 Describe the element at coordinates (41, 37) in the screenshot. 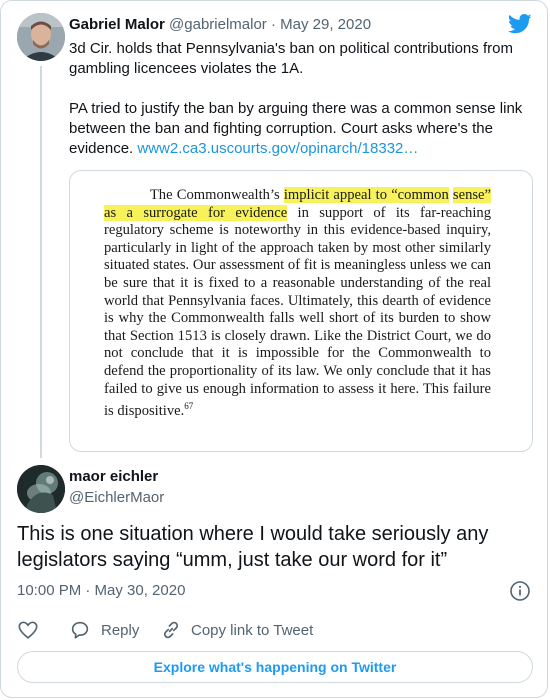

I see `avatar-gabriel-malor` at that location.